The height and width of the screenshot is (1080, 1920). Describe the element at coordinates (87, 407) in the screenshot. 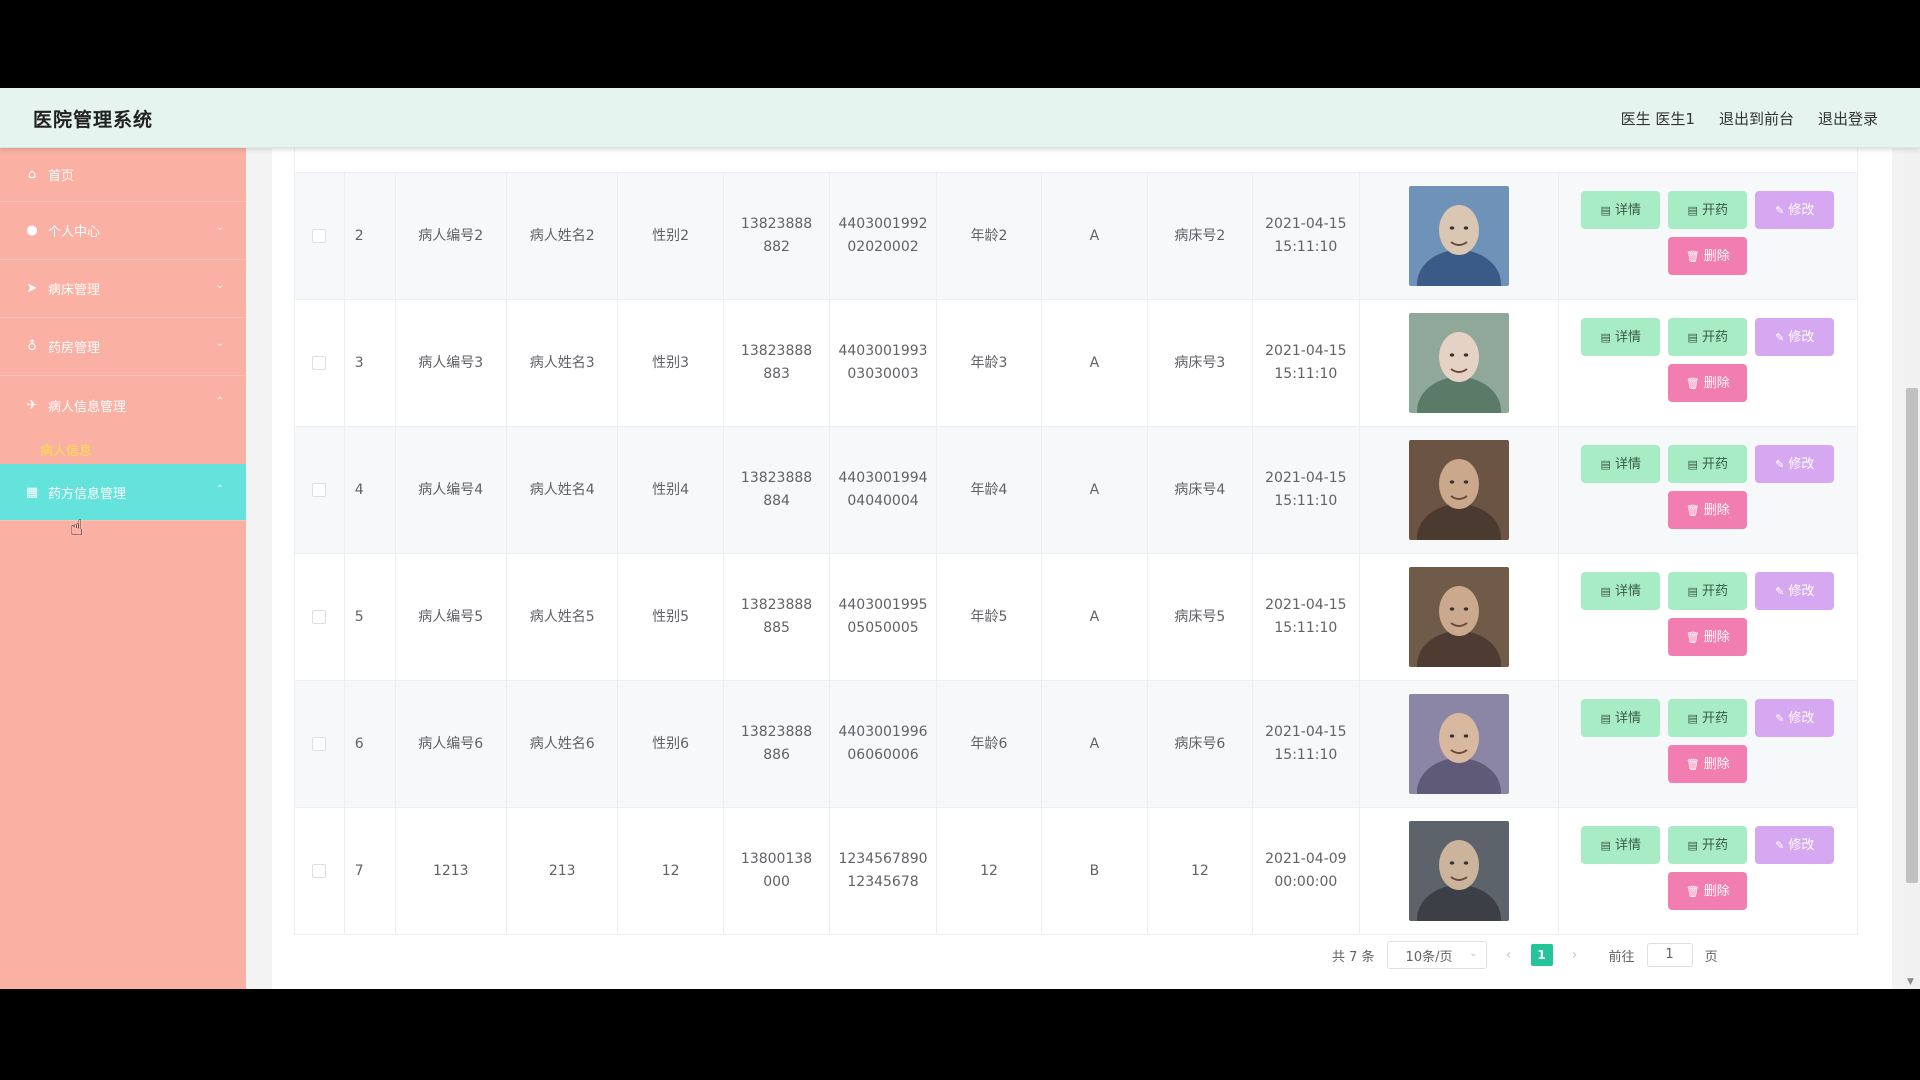

I see `sidebar-item-label: 病人信息管理` at that location.